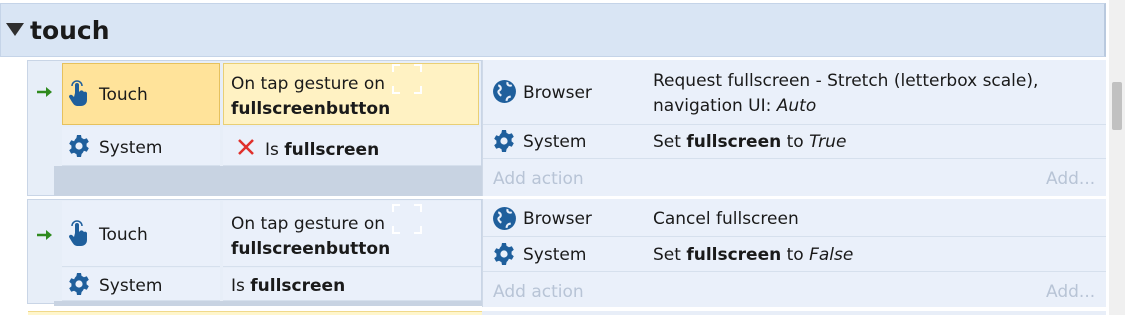 The width and height of the screenshot is (1125, 315). Describe the element at coordinates (750, 142) in the screenshot. I see `action-text: Set fullscreen to True` at that location.